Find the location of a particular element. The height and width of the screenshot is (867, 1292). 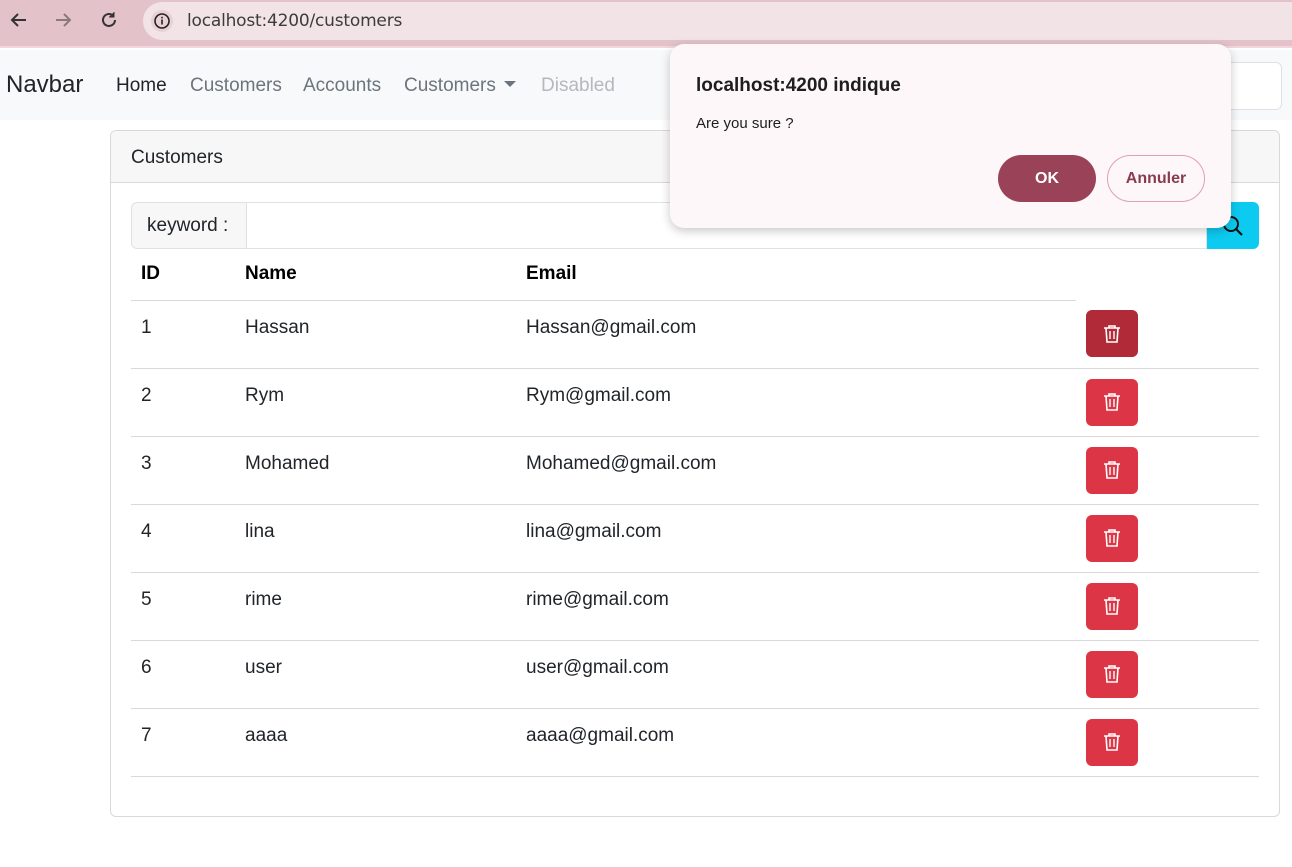

caret-down-icon is located at coordinates (509, 84).